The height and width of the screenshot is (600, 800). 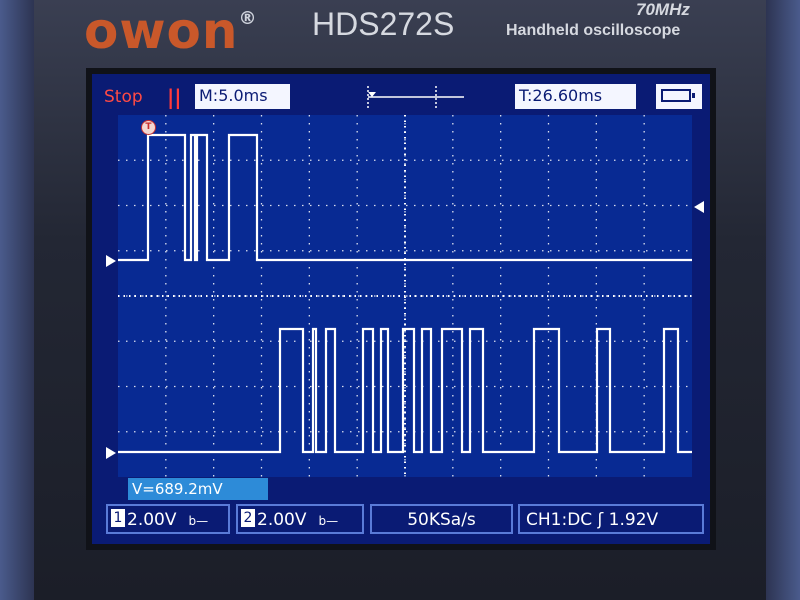 I want to click on ch1-scale: 2.00V, so click(x=152, y=520).